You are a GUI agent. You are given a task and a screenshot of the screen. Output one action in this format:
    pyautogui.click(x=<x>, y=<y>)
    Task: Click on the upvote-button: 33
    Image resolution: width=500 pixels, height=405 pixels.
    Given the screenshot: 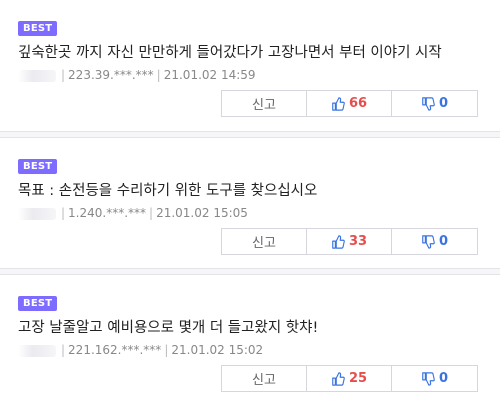 What is the action you would take?
    pyautogui.click(x=349, y=241)
    